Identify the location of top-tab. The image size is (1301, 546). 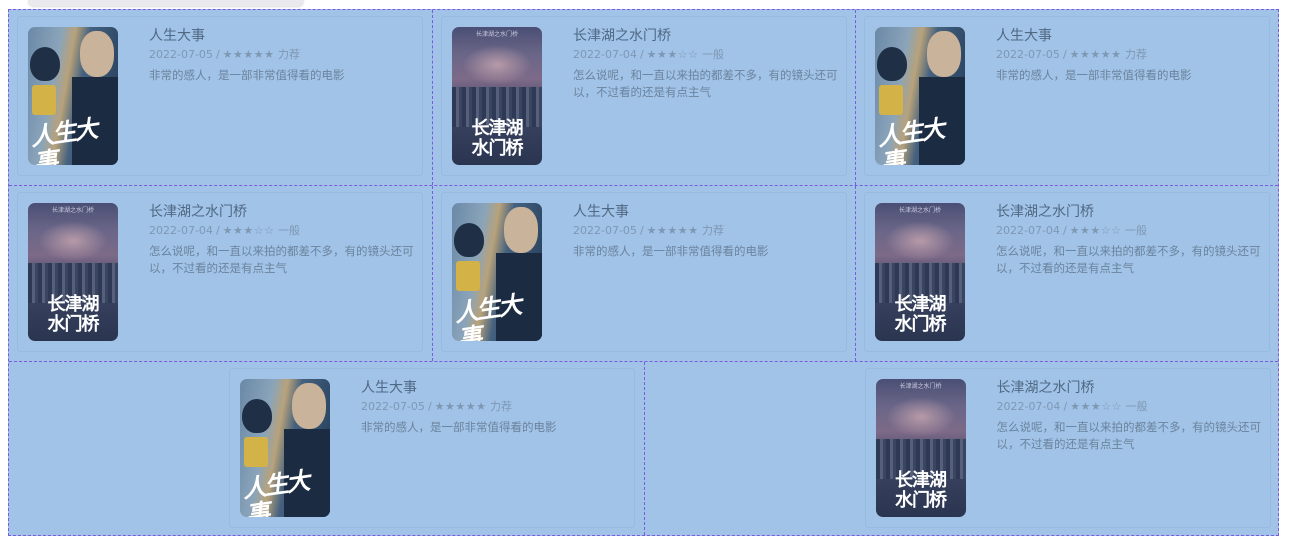
(166, 3).